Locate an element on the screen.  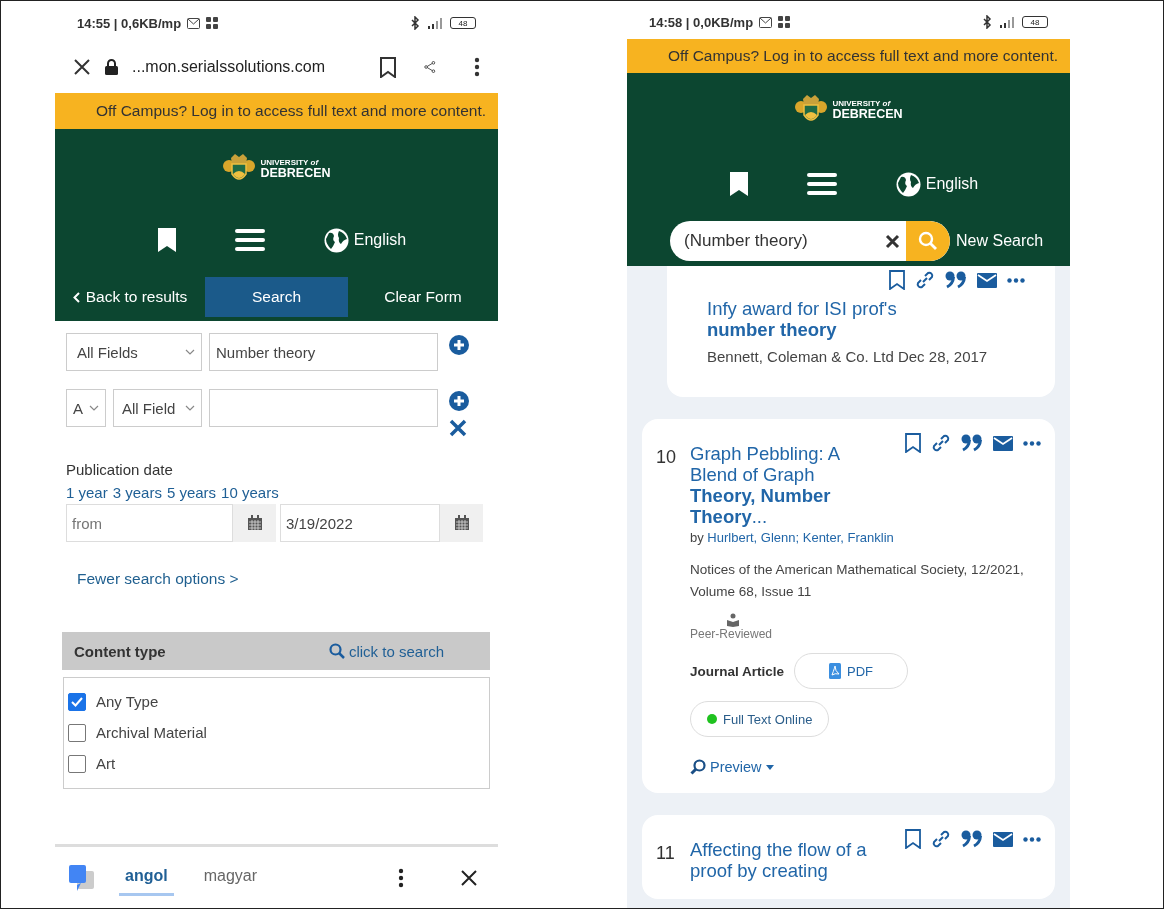
clear-icon is located at coordinates (892, 241).